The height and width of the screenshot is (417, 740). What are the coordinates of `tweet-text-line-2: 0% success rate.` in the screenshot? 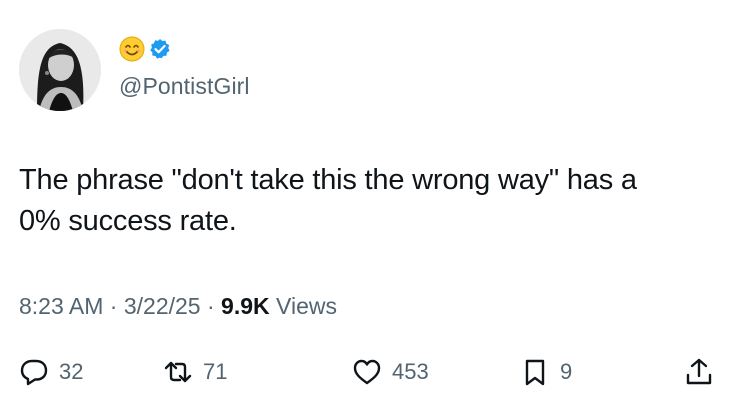 It's located at (128, 221).